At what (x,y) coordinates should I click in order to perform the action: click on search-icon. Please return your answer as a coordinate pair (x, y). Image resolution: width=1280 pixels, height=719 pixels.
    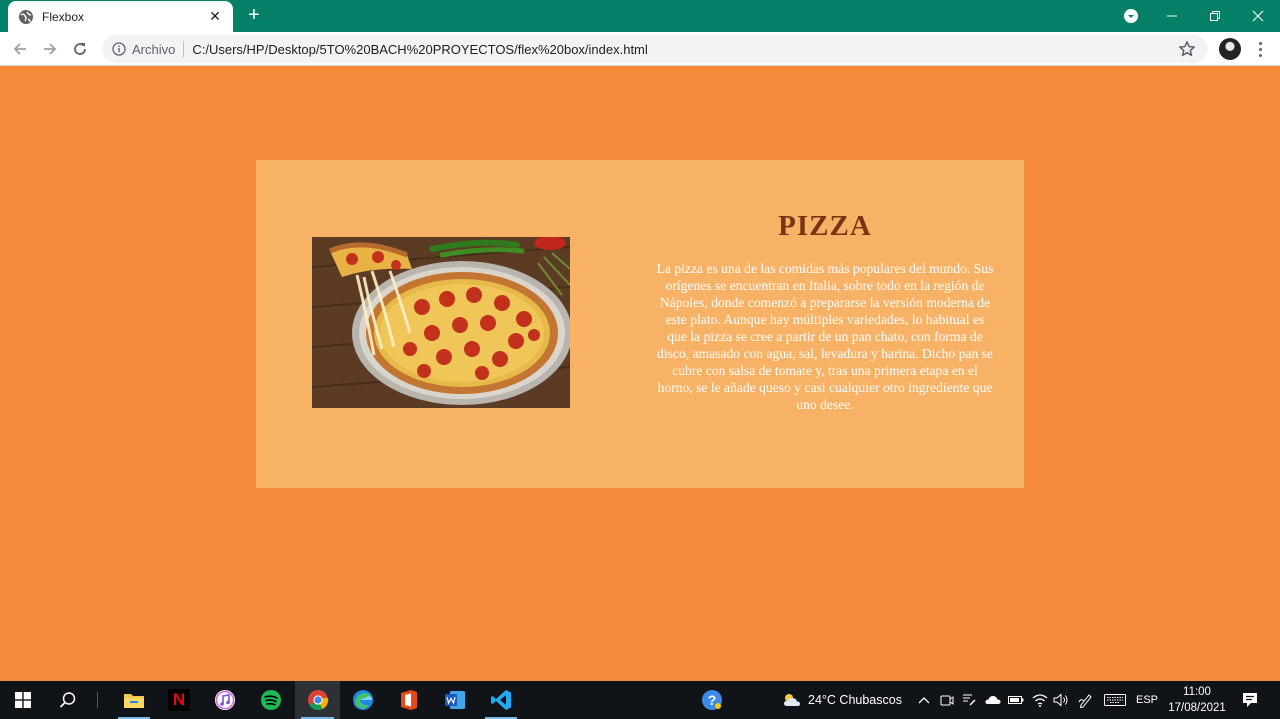
    Looking at the image, I should click on (68, 700).